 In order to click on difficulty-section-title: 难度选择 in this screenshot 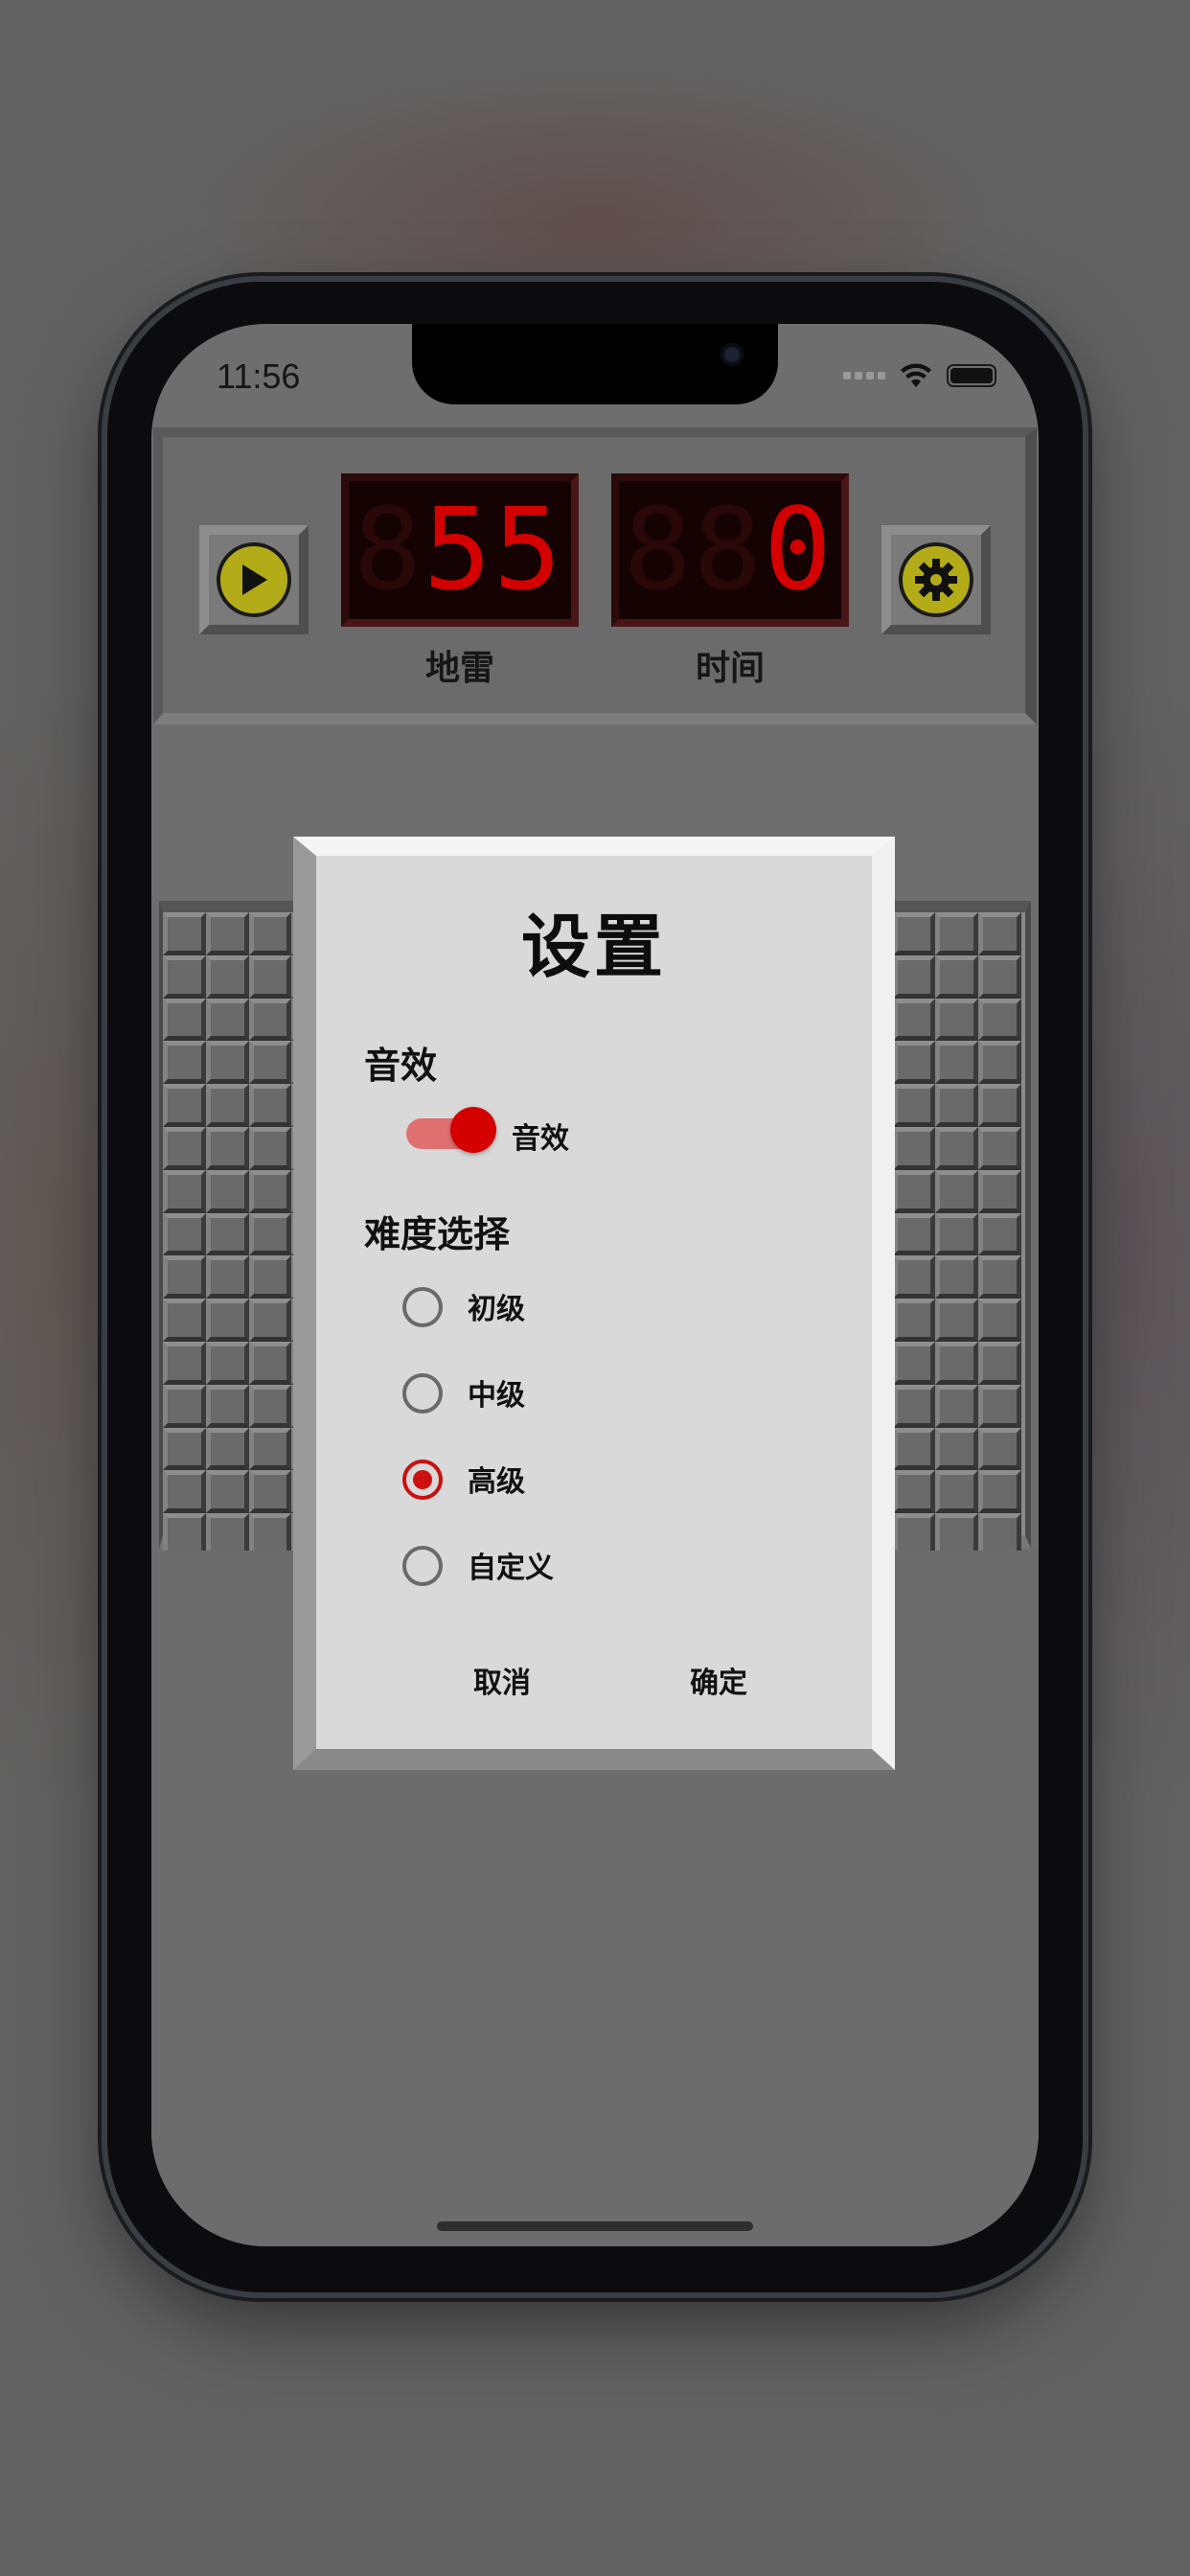, I will do `click(437, 1234)`.